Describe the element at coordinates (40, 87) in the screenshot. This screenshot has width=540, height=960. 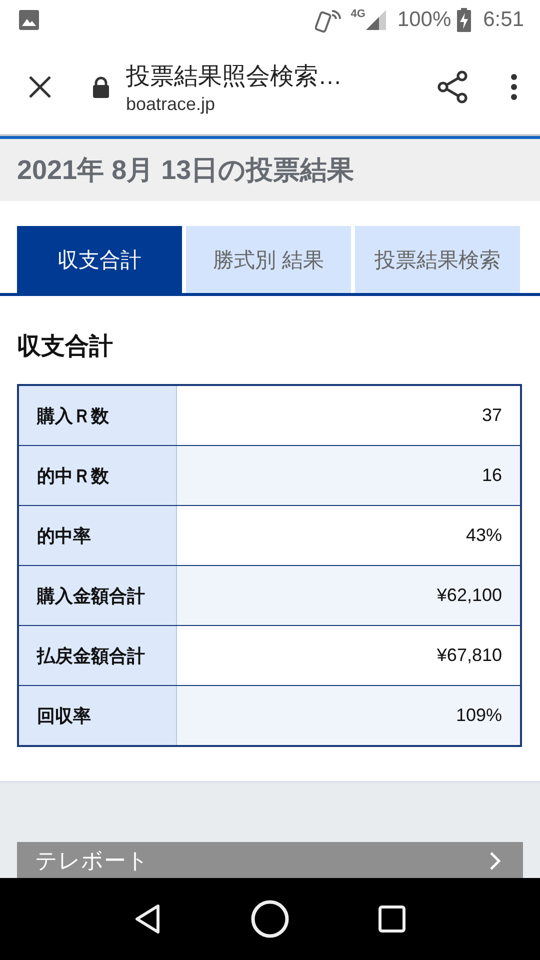
I see `close-icon` at that location.